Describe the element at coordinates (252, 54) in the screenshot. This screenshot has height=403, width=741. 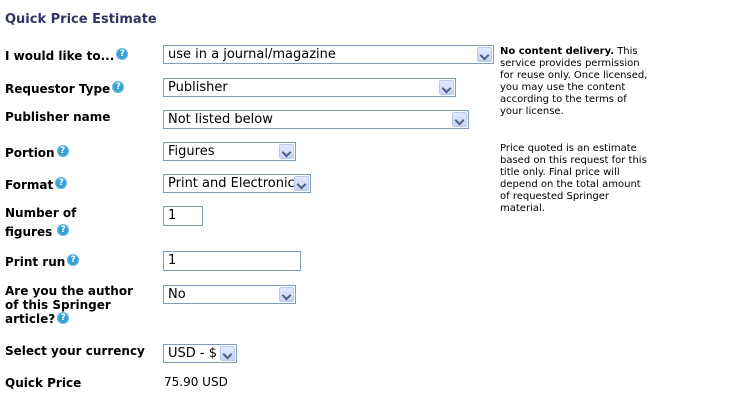
I see `use-select-value: use in a journal/magazine` at that location.